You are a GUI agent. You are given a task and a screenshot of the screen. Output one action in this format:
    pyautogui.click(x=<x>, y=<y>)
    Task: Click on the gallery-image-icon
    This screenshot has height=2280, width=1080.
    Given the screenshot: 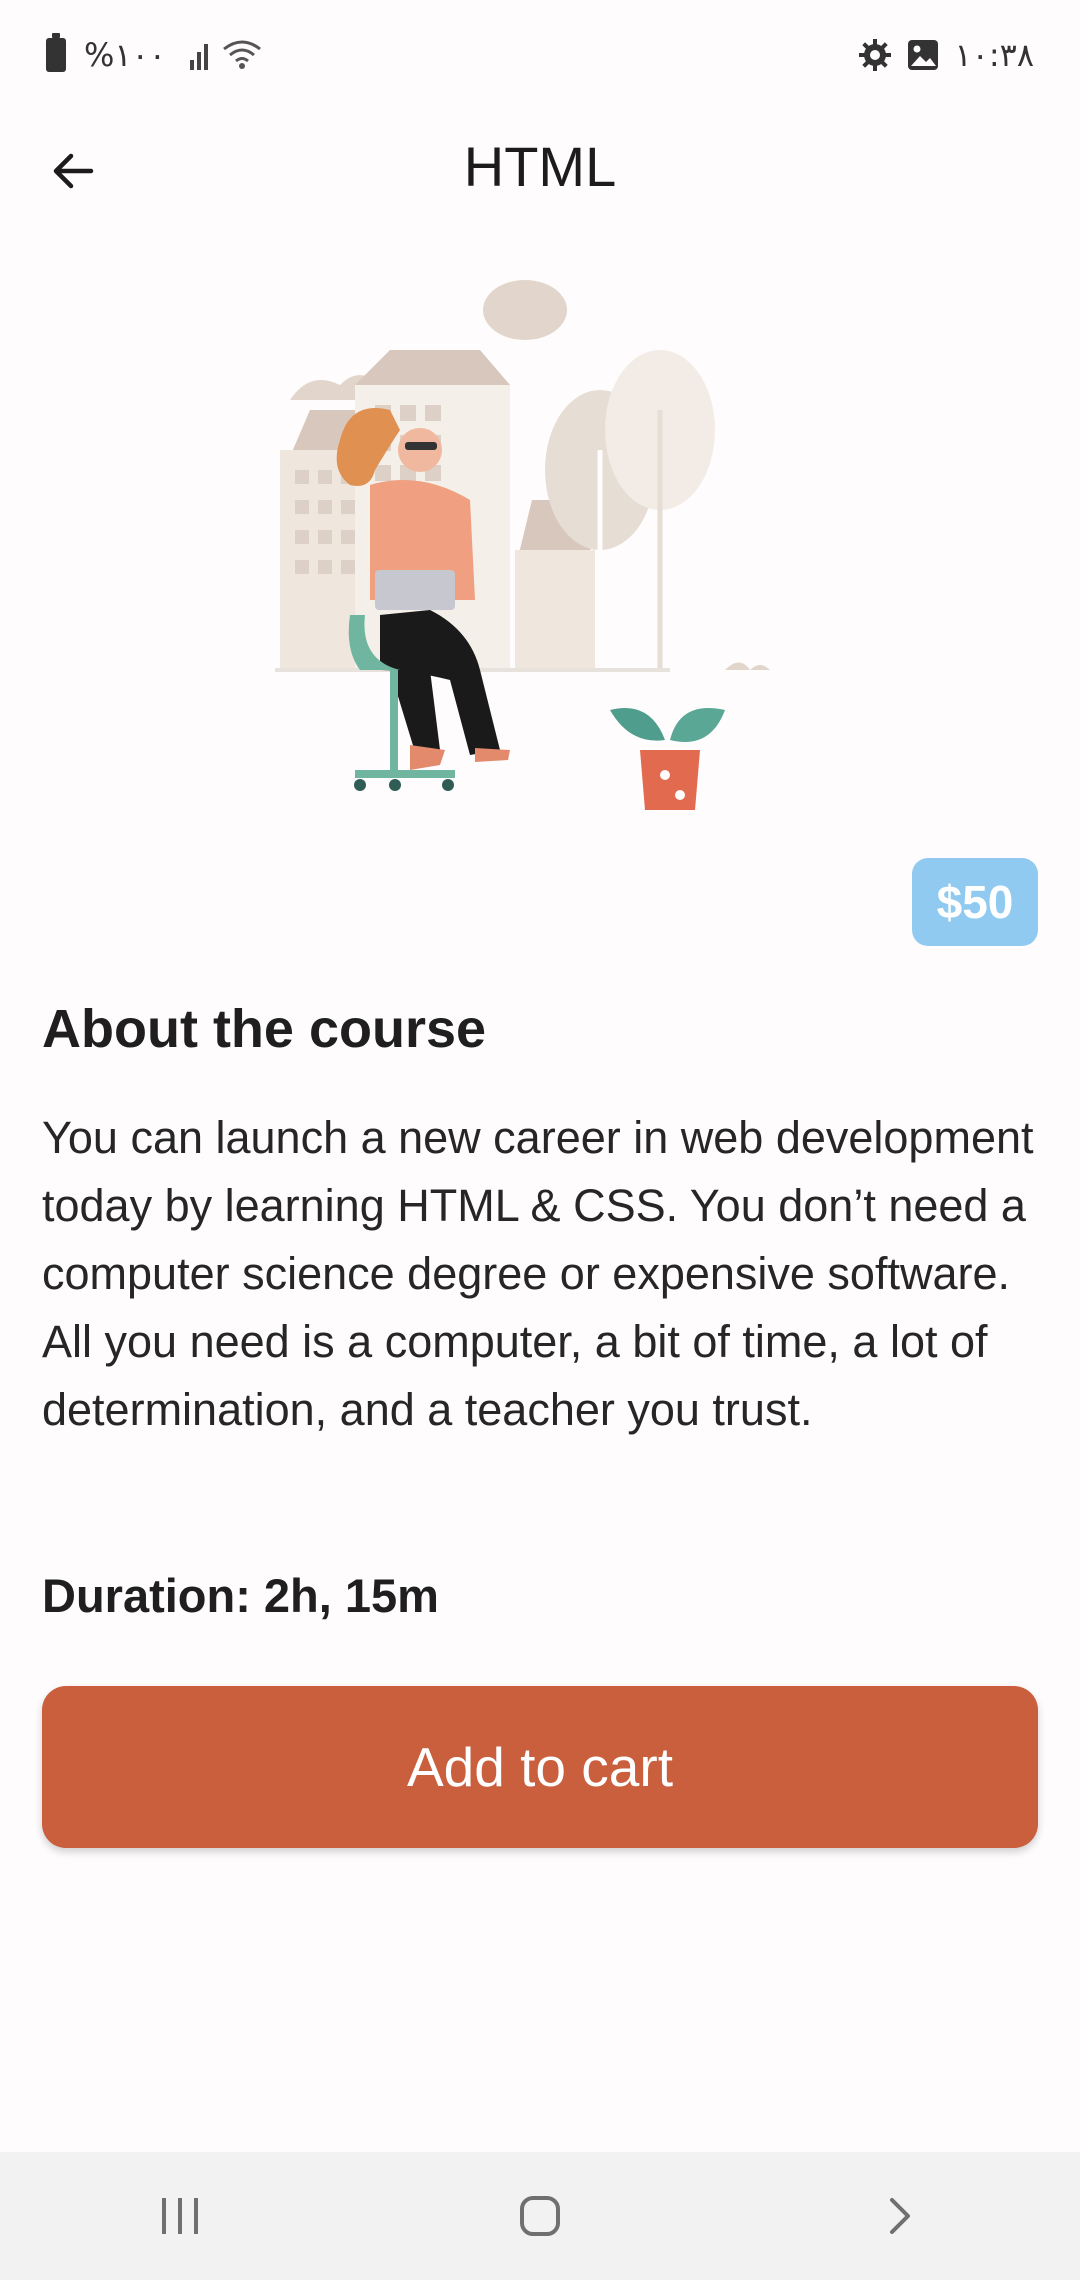 What is the action you would take?
    pyautogui.click(x=923, y=55)
    